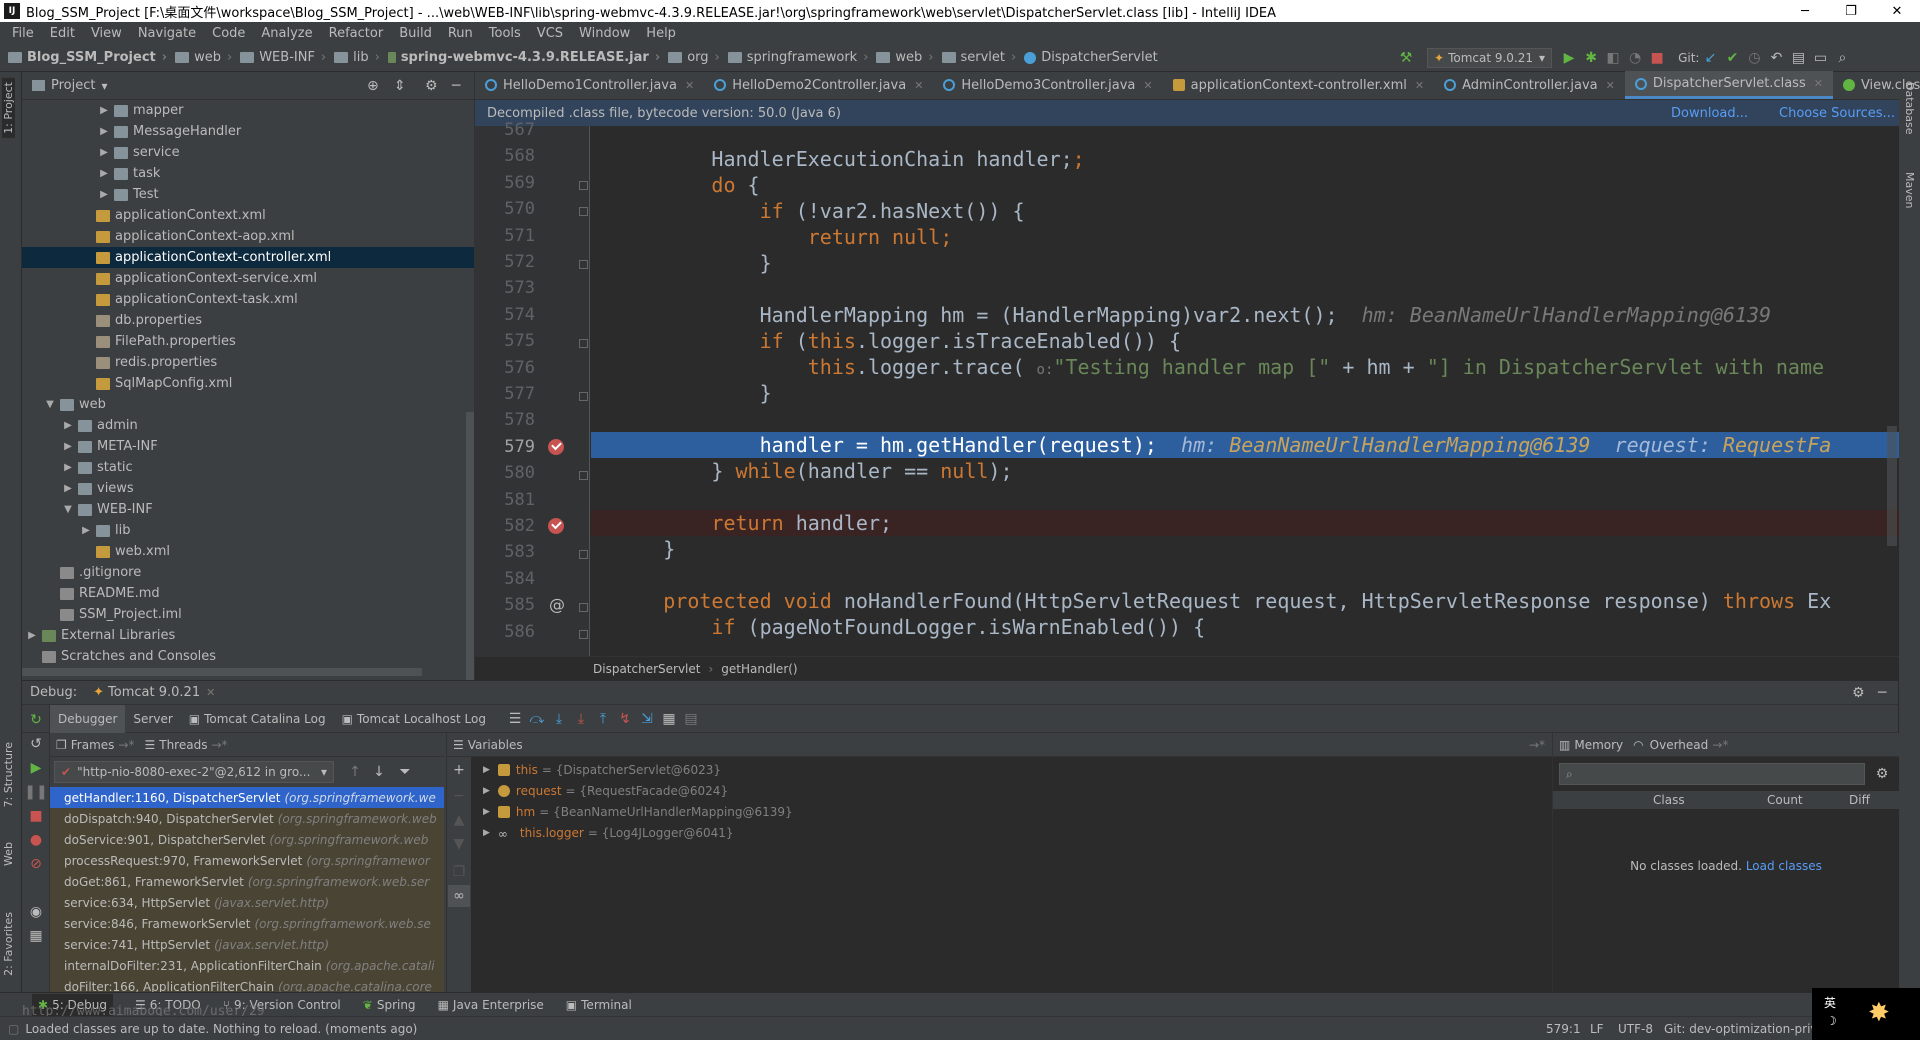 The height and width of the screenshot is (1040, 1920). I want to click on line-number: 578, so click(505, 420).